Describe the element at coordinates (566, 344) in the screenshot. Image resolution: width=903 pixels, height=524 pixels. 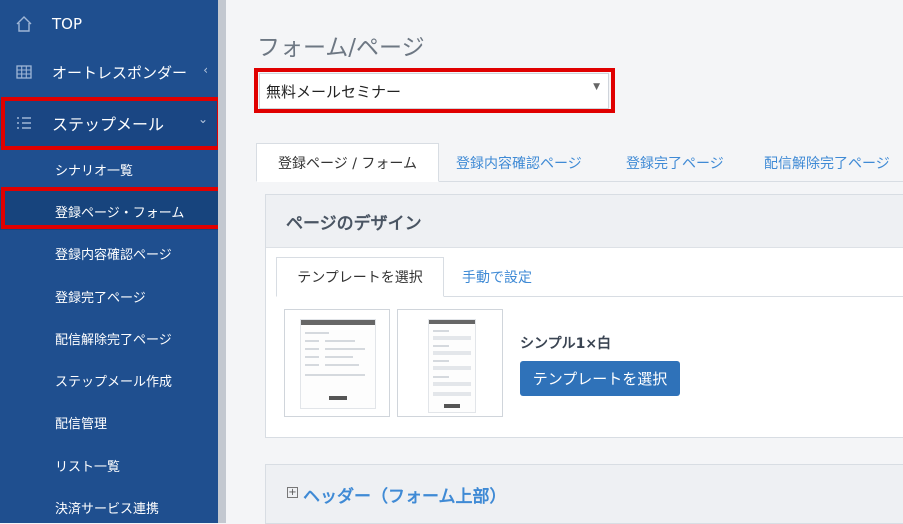
I see `template-name: シンプル1×白` at that location.